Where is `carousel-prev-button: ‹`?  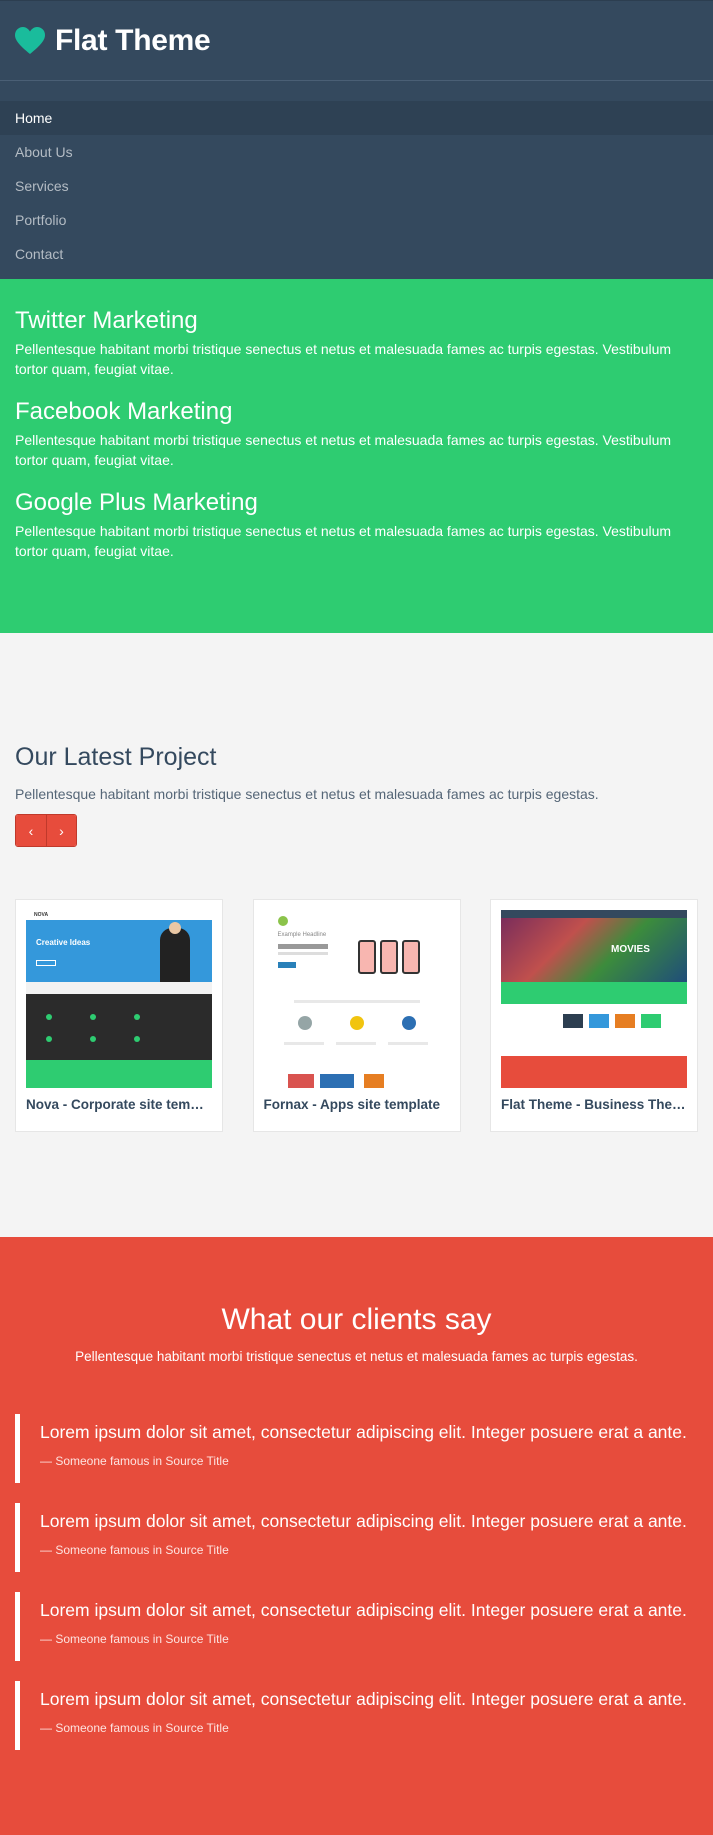 carousel-prev-button: ‹ is located at coordinates (31, 830).